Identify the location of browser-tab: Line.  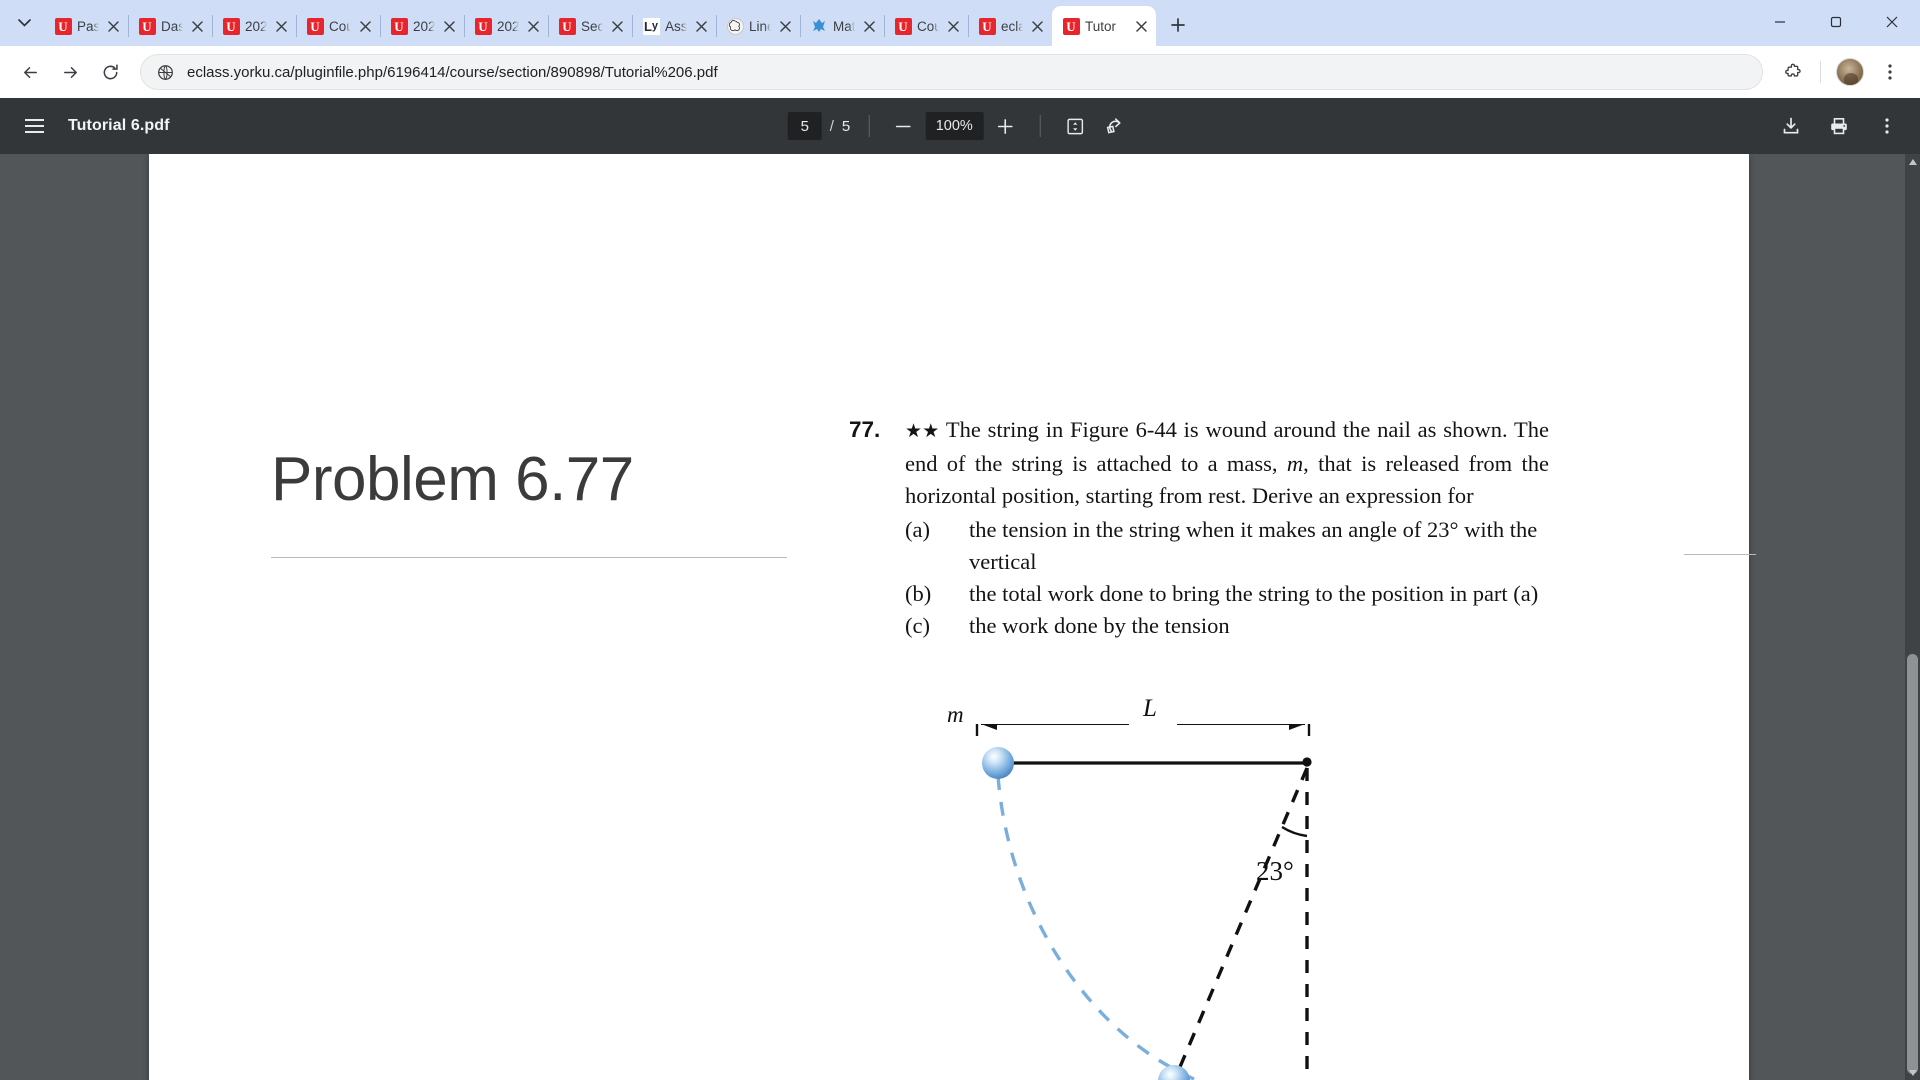
(758, 26).